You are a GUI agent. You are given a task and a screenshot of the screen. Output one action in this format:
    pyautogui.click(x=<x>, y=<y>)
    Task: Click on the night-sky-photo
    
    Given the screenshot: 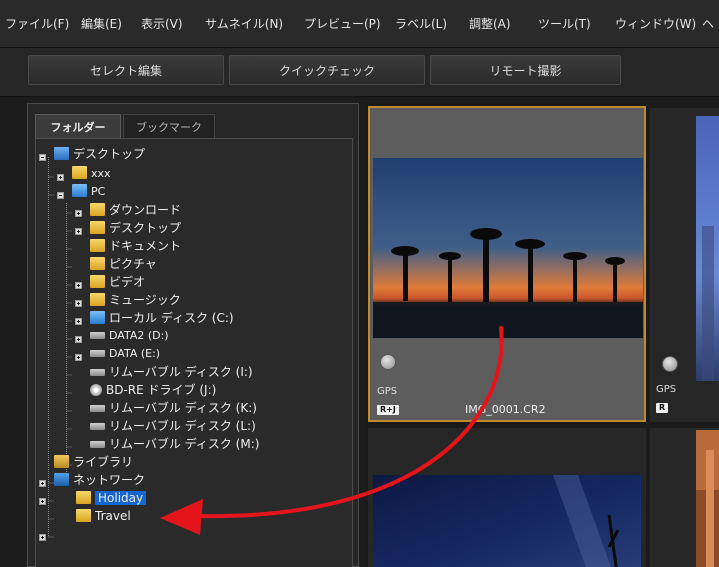 What is the action you would take?
    pyautogui.click(x=507, y=521)
    